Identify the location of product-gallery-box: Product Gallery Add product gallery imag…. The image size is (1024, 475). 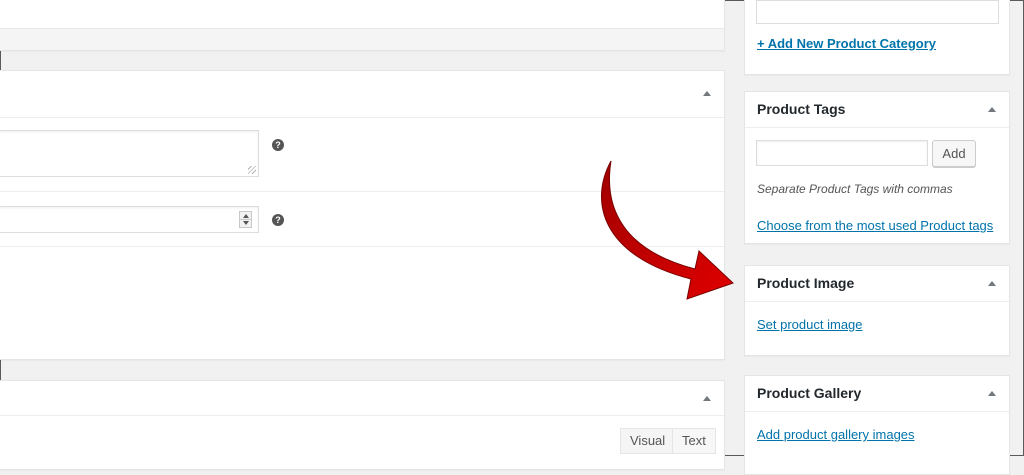
(877, 425).